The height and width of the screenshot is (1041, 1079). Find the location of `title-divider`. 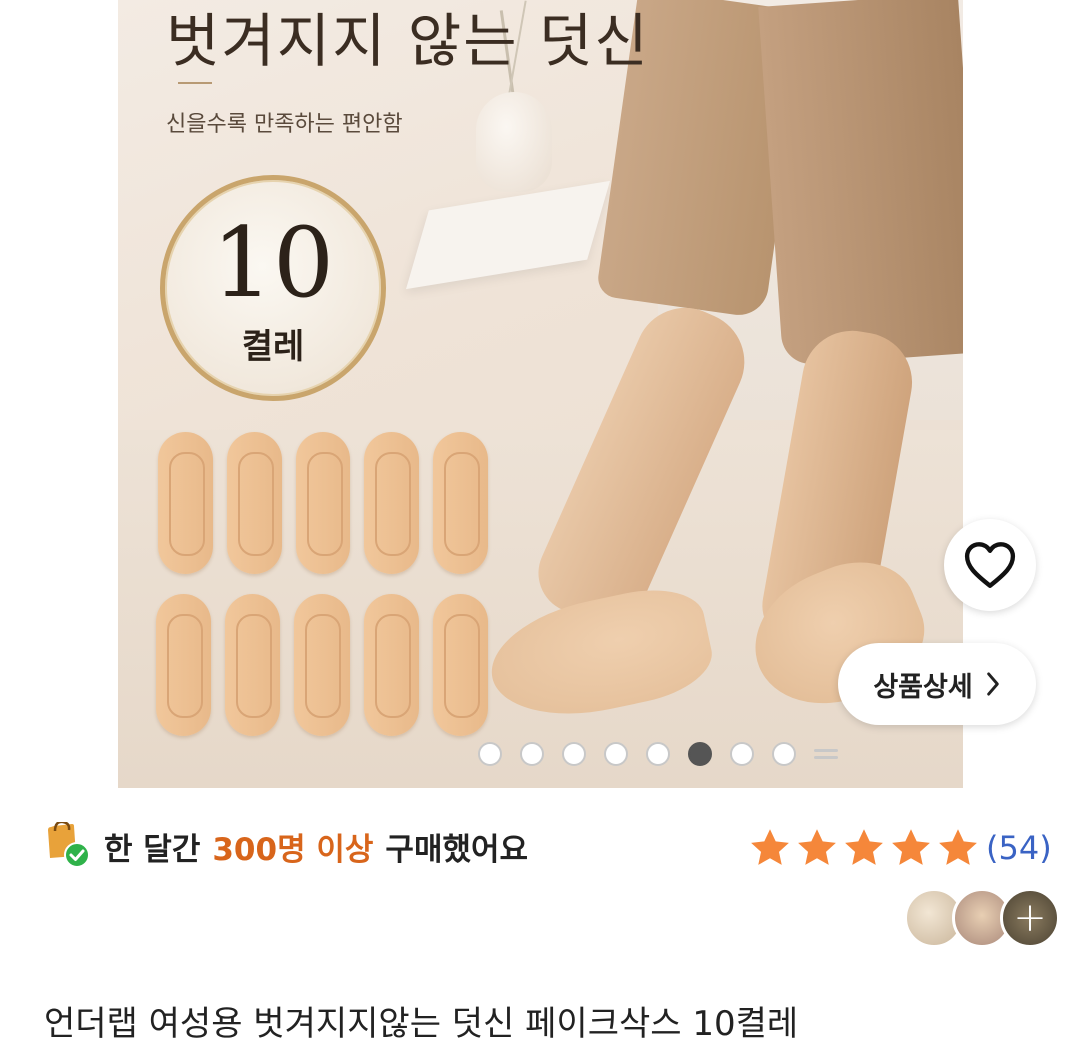

title-divider is located at coordinates (195, 83).